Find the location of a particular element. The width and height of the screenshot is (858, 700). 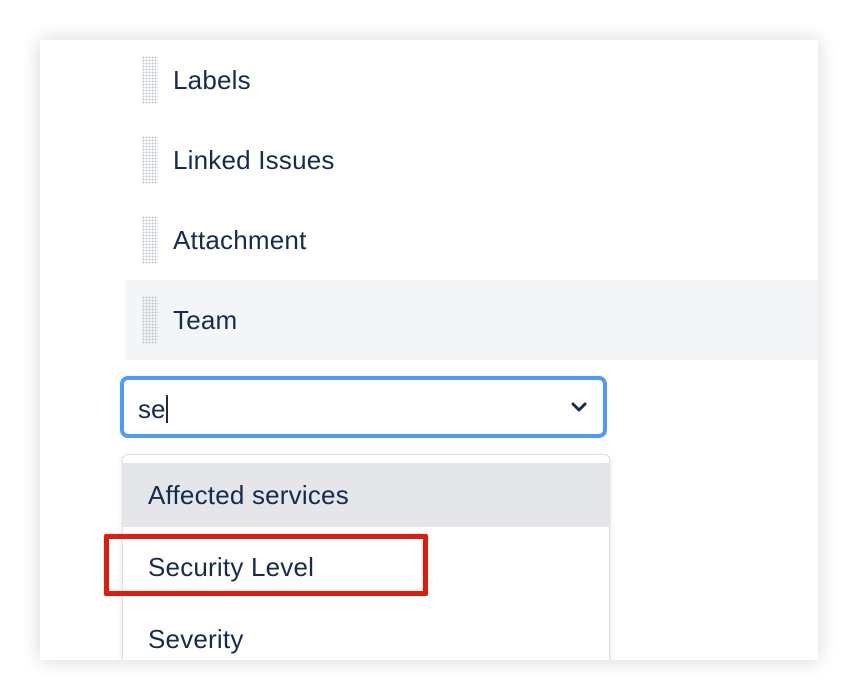

field-item-linked-issues: Linked Issues is located at coordinates (471, 160).